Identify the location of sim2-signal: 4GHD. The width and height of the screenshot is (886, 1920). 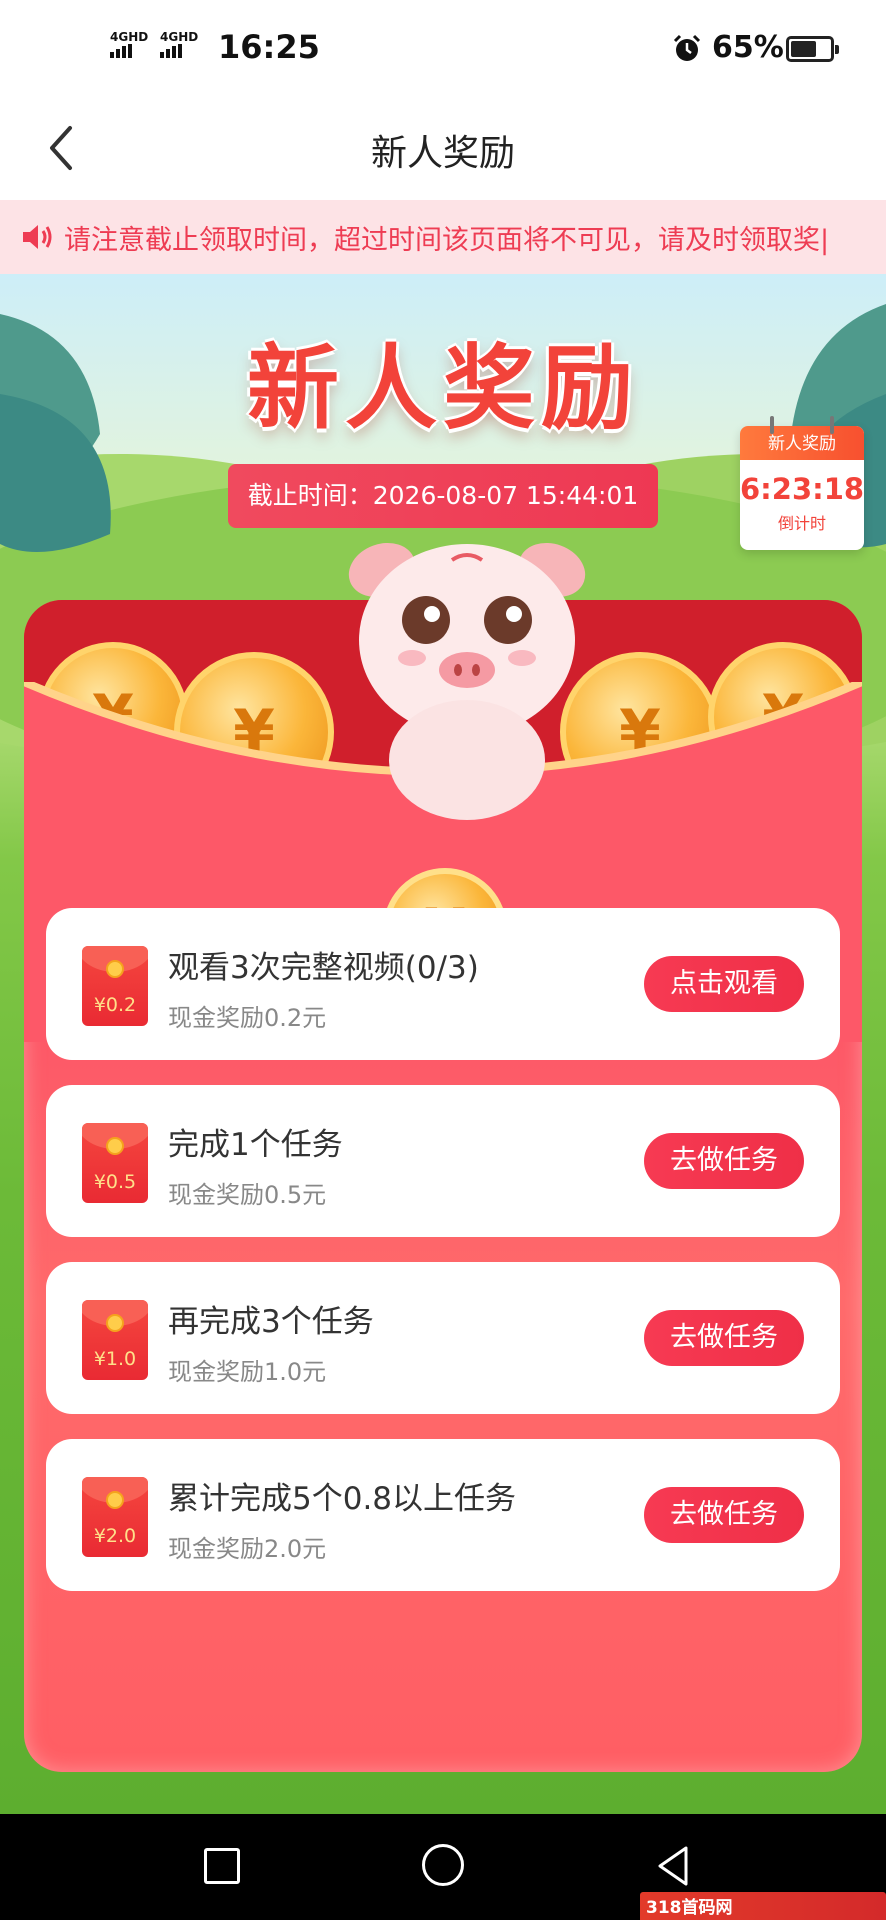
(179, 44).